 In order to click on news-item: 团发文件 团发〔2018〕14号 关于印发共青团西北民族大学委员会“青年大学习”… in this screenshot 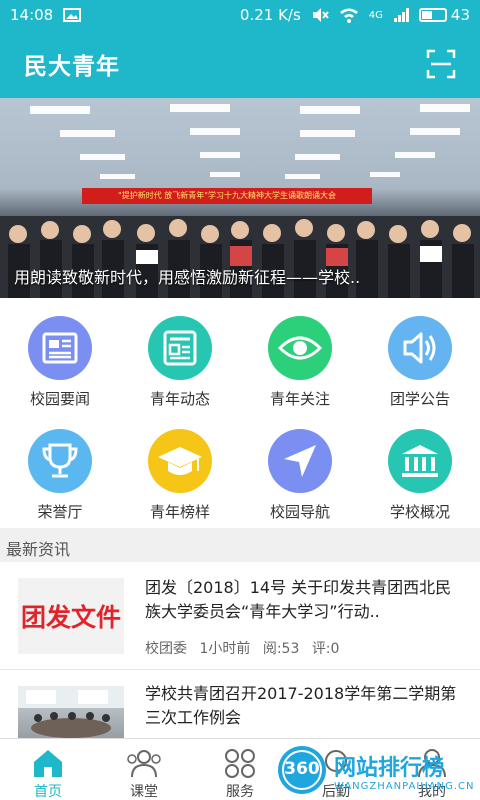, I will do `click(240, 616)`.